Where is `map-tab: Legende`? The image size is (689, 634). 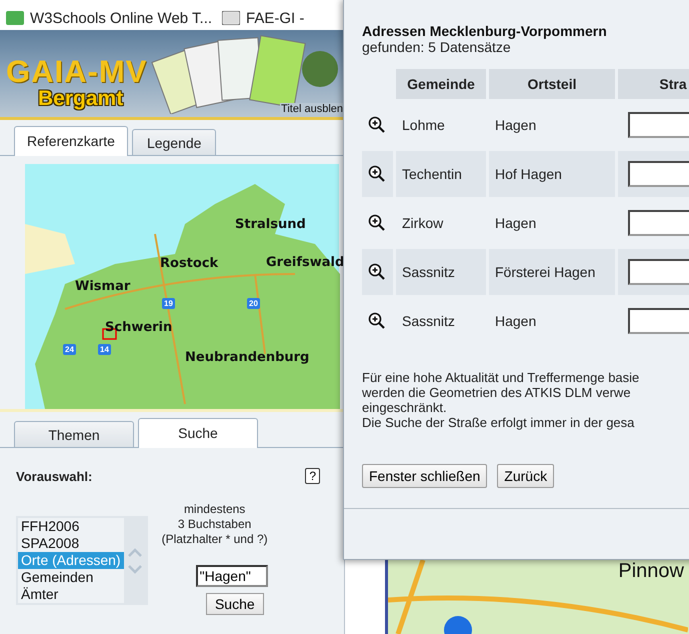 map-tab: Legende is located at coordinates (174, 142).